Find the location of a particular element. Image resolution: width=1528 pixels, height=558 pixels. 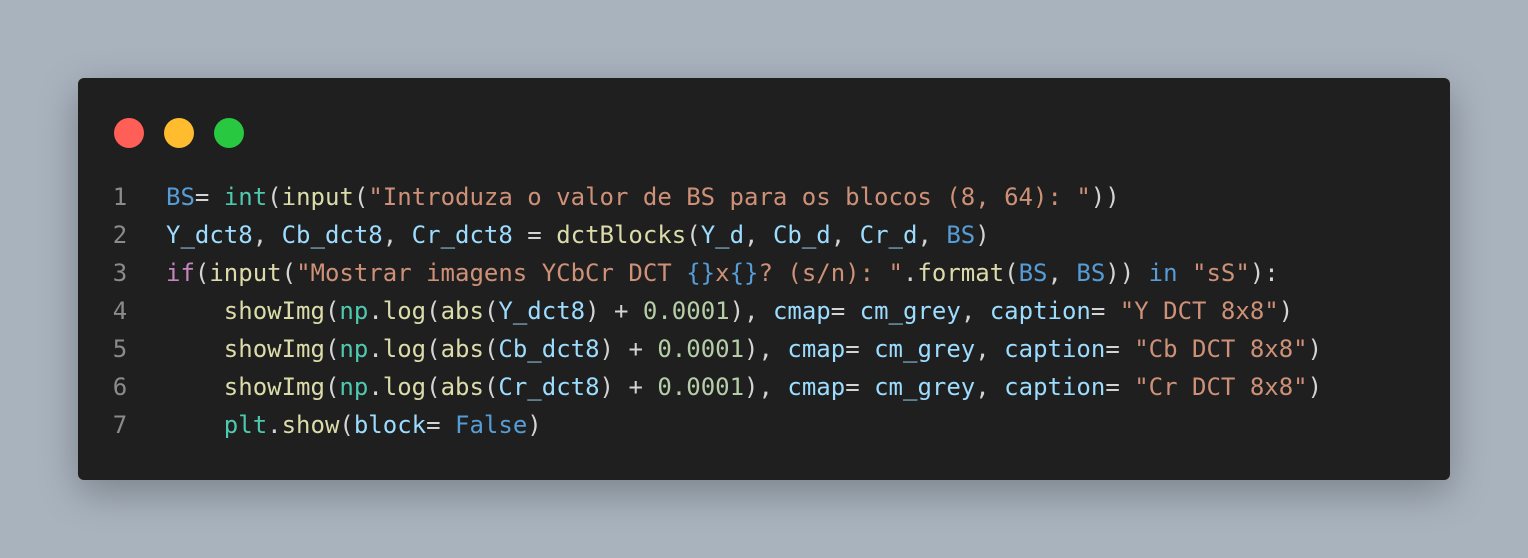

code-token: plt is located at coordinates (245, 425).